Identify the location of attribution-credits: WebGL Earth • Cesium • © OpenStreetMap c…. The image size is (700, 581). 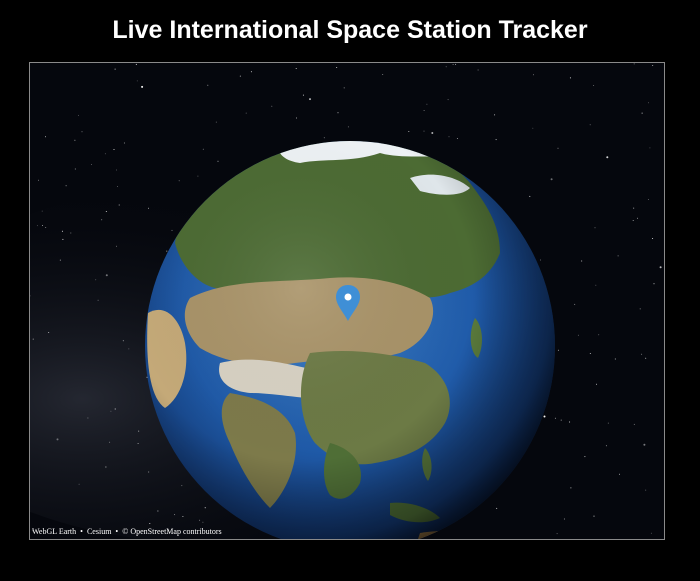
(127, 532).